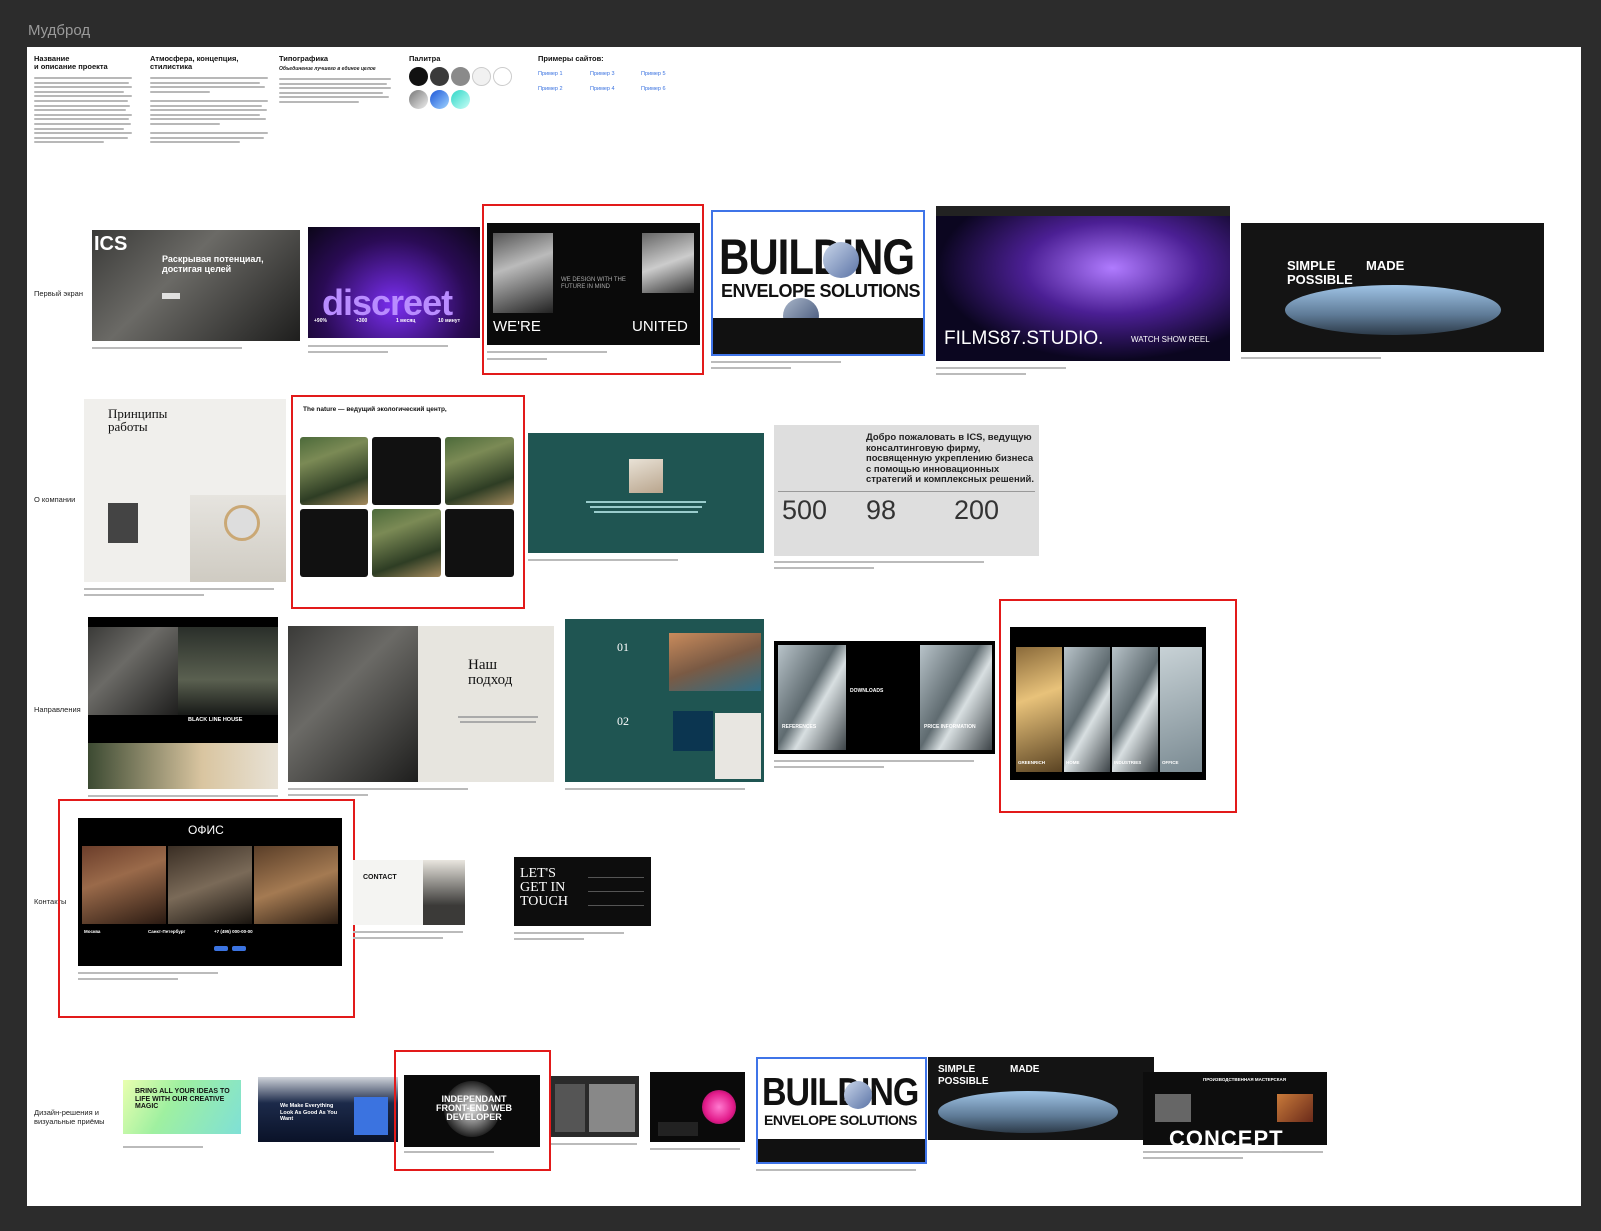  What do you see at coordinates (866, 691) in the screenshot?
I see `downloads-label: DOWNLOADS` at bounding box center [866, 691].